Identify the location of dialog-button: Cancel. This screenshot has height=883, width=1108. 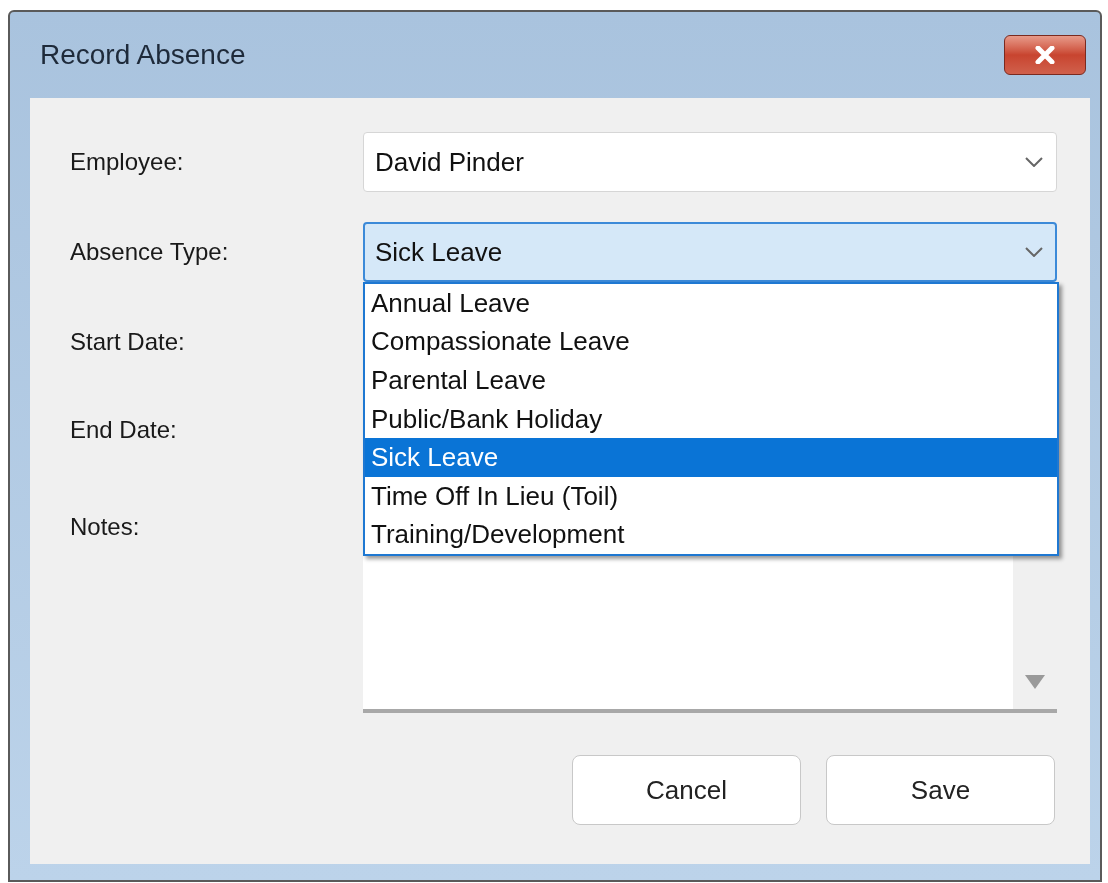
(686, 790).